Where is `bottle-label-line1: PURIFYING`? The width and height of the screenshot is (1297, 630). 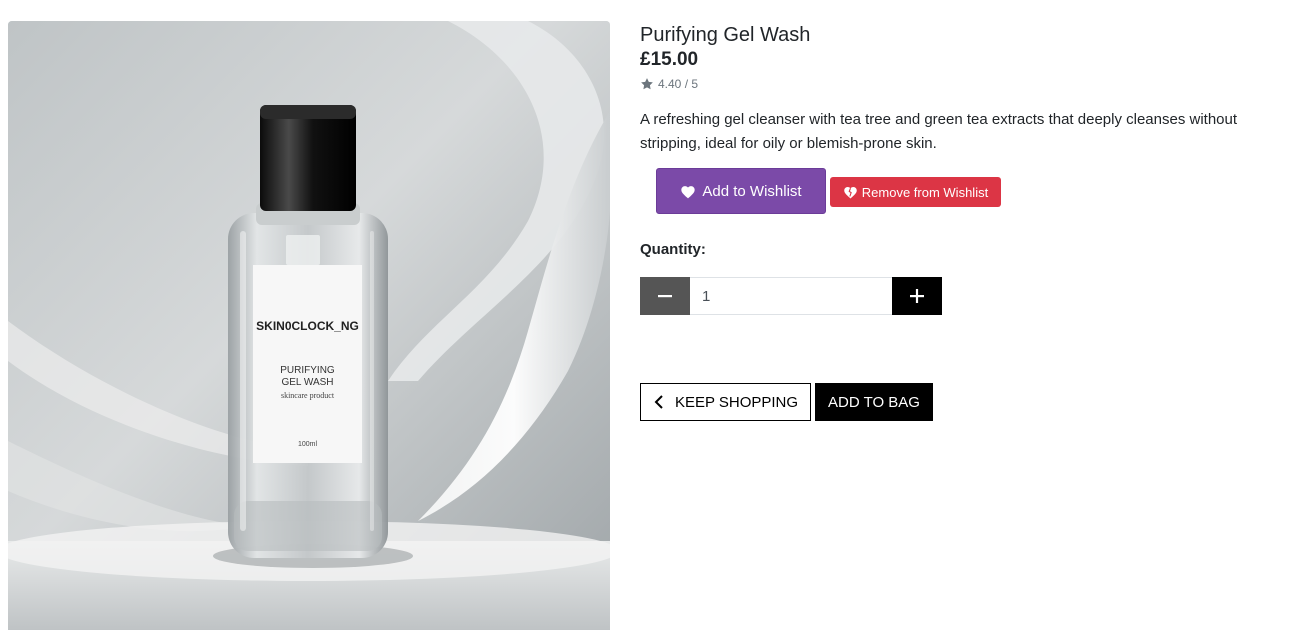
bottle-label-line1: PURIFYING is located at coordinates (307, 370).